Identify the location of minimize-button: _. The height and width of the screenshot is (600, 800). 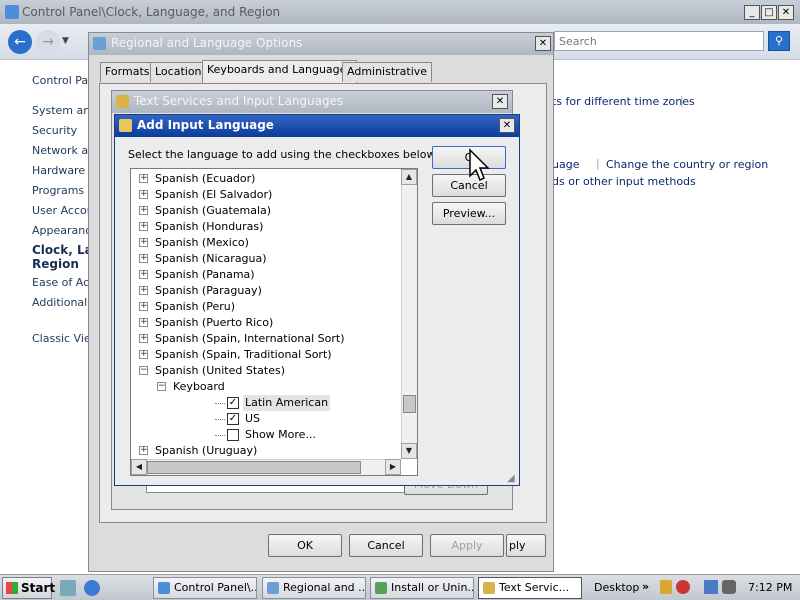
(752, 12).